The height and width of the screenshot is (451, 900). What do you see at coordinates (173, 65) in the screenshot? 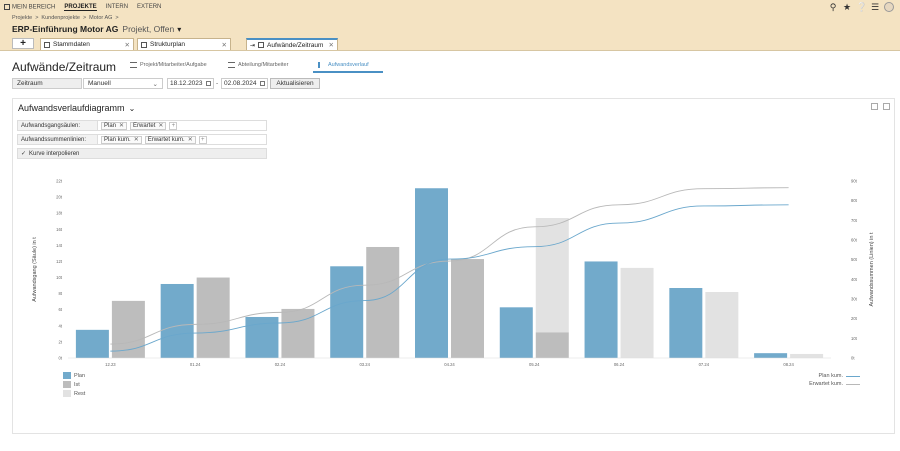
I see `view-tab-label: Projekt/Mitarbeiter/Aufgabe` at bounding box center [173, 65].